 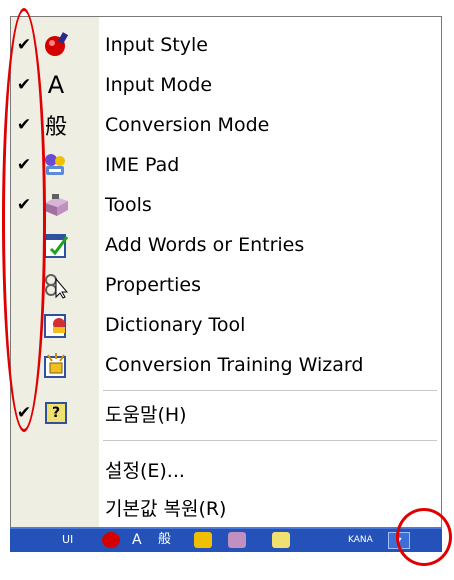 What do you see at coordinates (399, 540) in the screenshot?
I see `options-dropdown-button: ▾` at bounding box center [399, 540].